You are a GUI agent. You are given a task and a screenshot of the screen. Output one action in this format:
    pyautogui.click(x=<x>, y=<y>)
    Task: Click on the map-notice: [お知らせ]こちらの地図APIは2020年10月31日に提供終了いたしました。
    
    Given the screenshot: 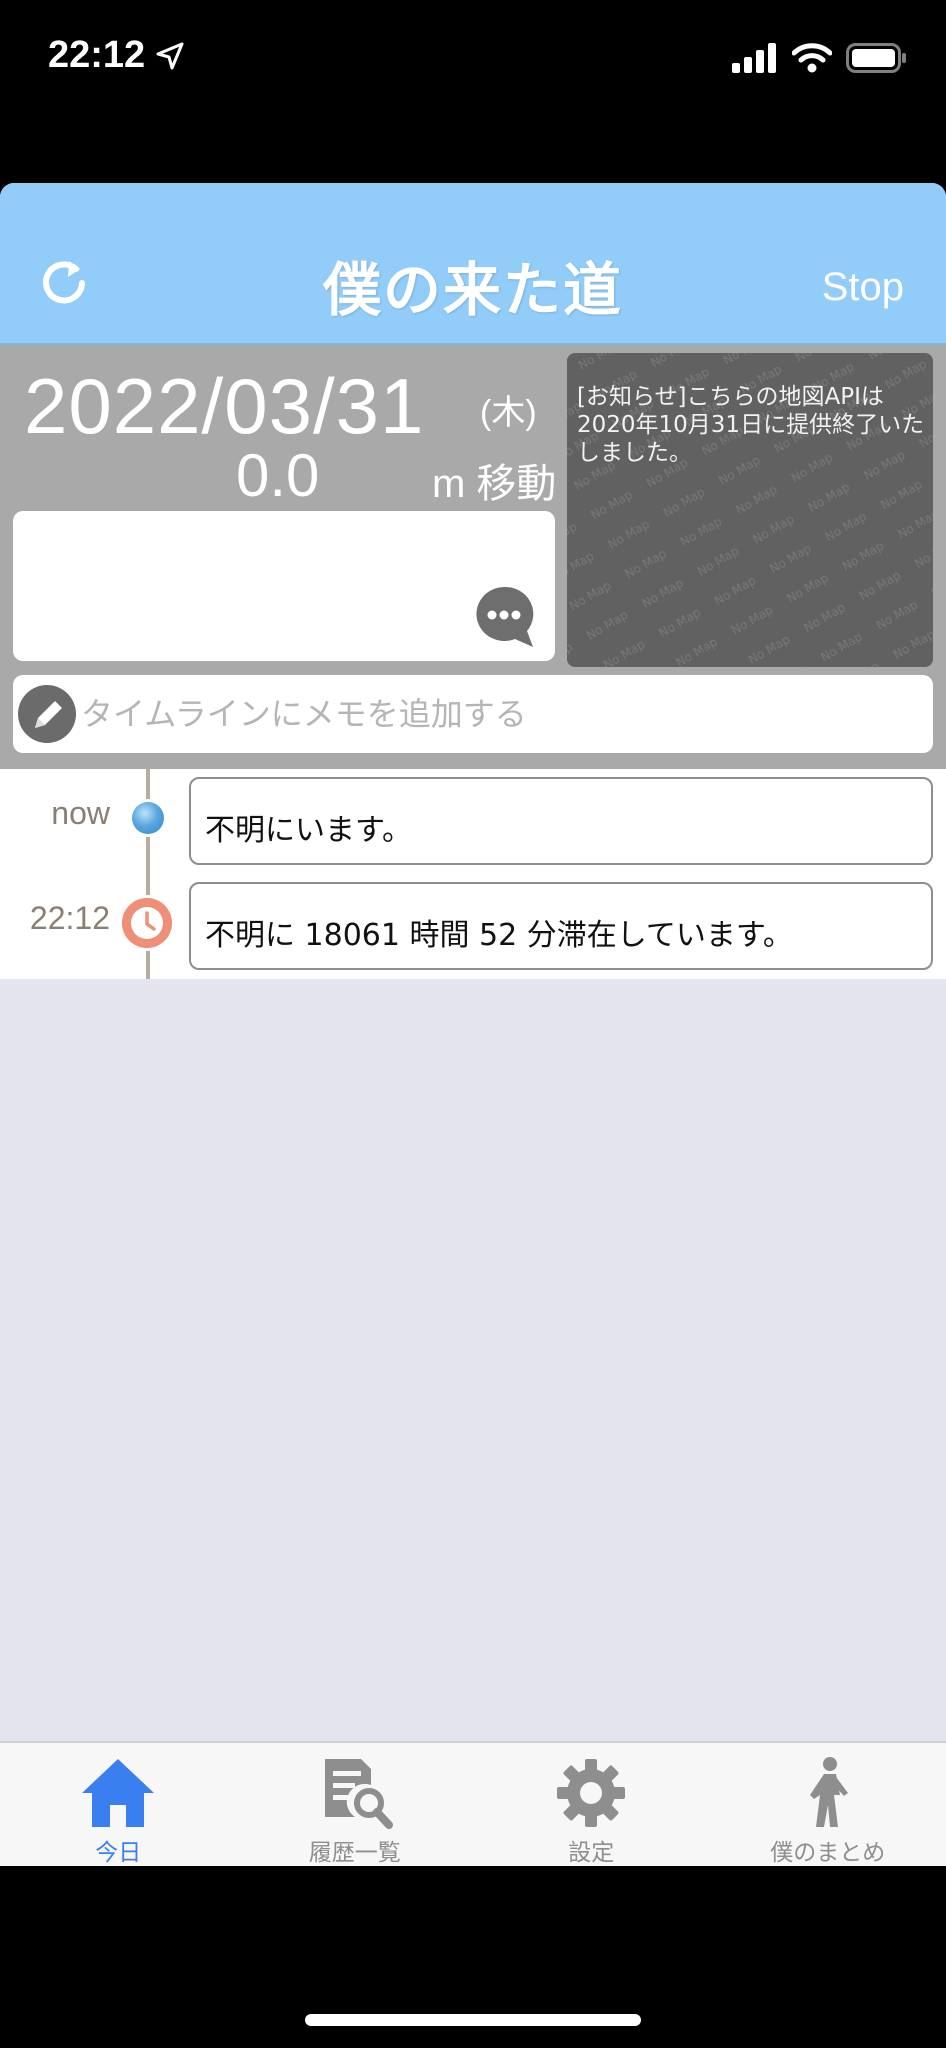 What is the action you would take?
    pyautogui.click(x=751, y=425)
    